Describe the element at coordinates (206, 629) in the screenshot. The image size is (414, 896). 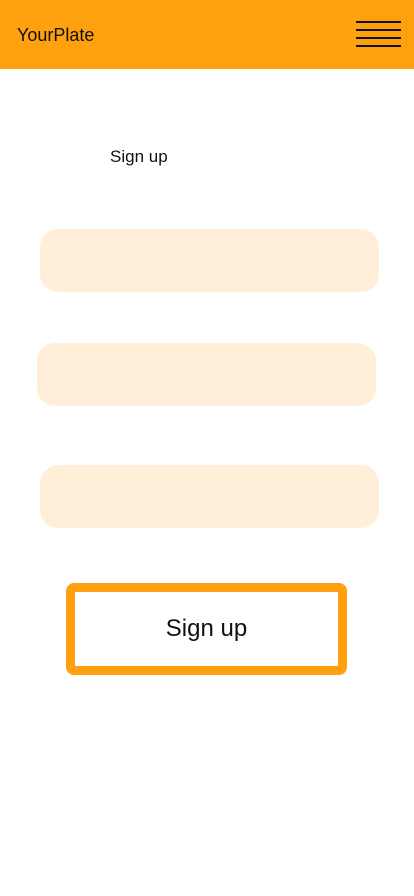
I see `sign-up-button: Sign up` at that location.